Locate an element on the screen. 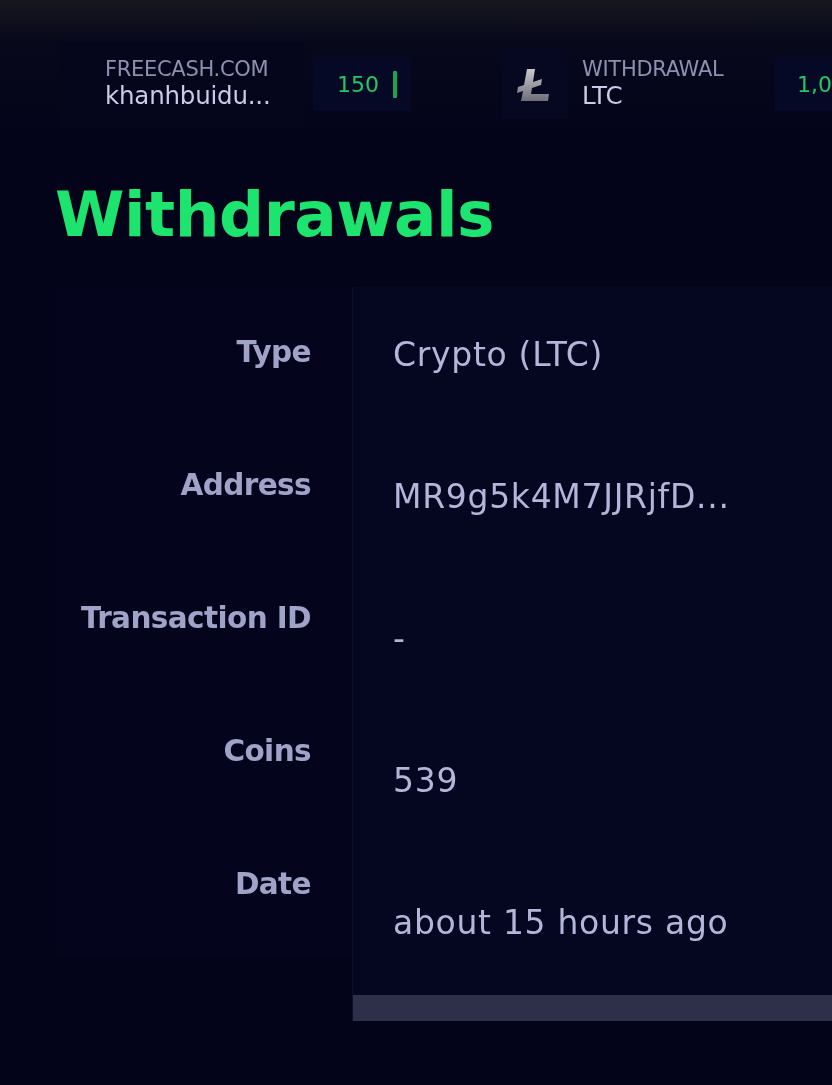 The width and height of the screenshot is (832, 1085). field-label: Type is located at coordinates (273, 352).